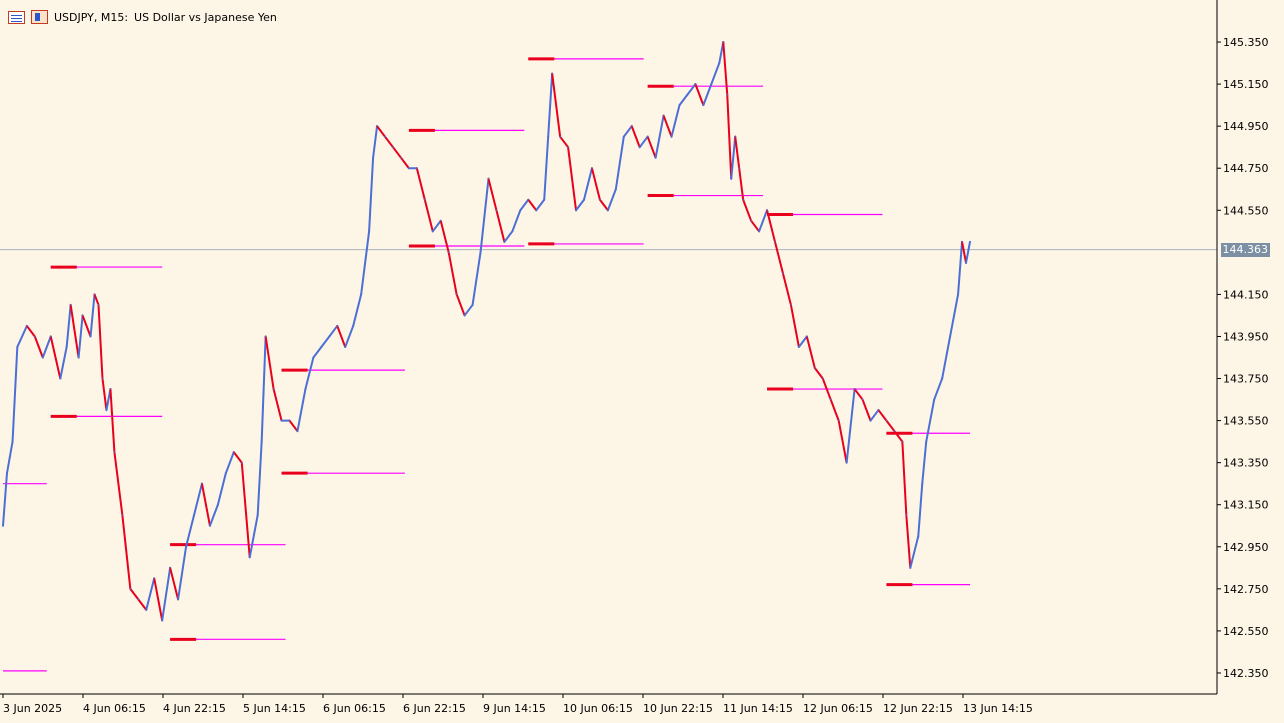 This screenshot has height=723, width=1284. What do you see at coordinates (16, 17) in the screenshot?
I see `chart-list-icon` at bounding box center [16, 17].